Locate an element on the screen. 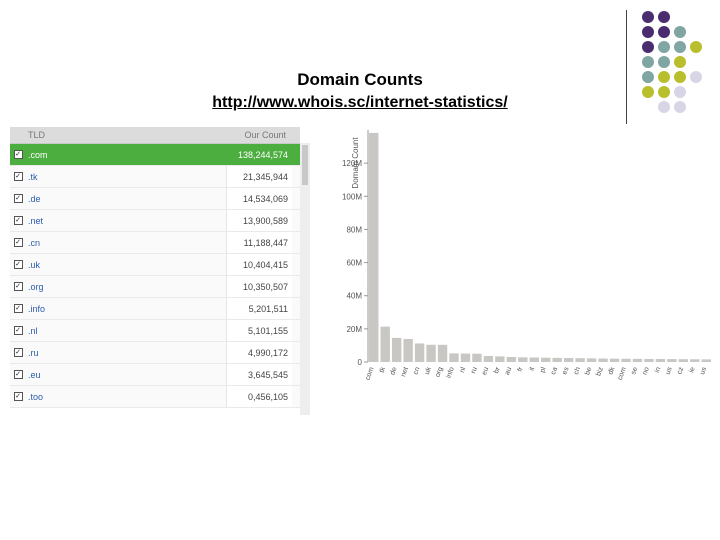  y-tick-label: 100M is located at coordinates (352, 196).